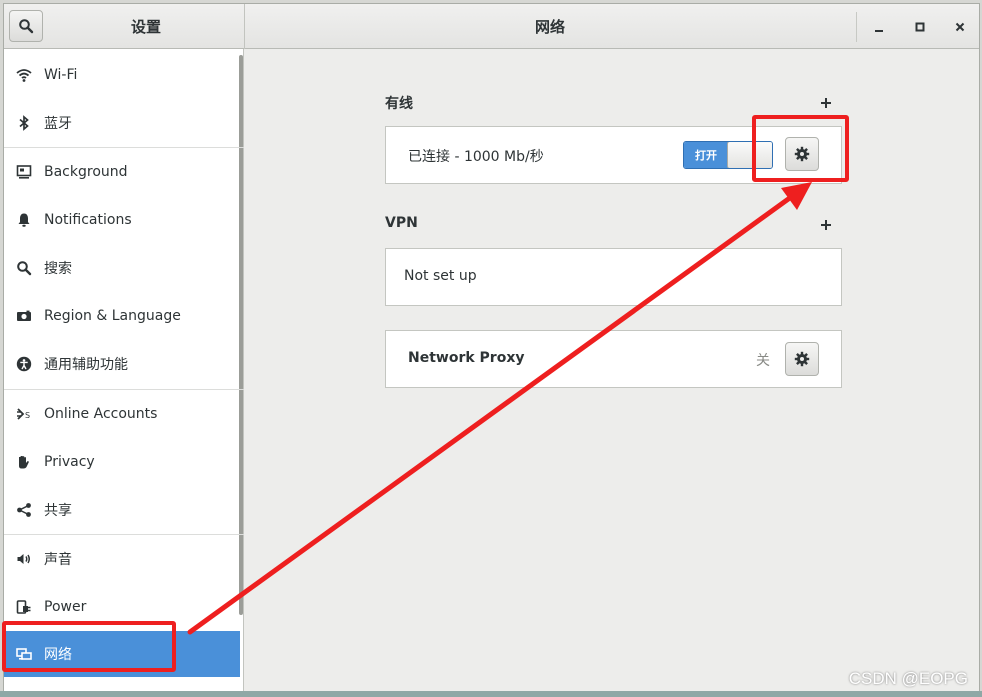  I want to click on watermark: CSDN @EOPG, so click(908, 678).